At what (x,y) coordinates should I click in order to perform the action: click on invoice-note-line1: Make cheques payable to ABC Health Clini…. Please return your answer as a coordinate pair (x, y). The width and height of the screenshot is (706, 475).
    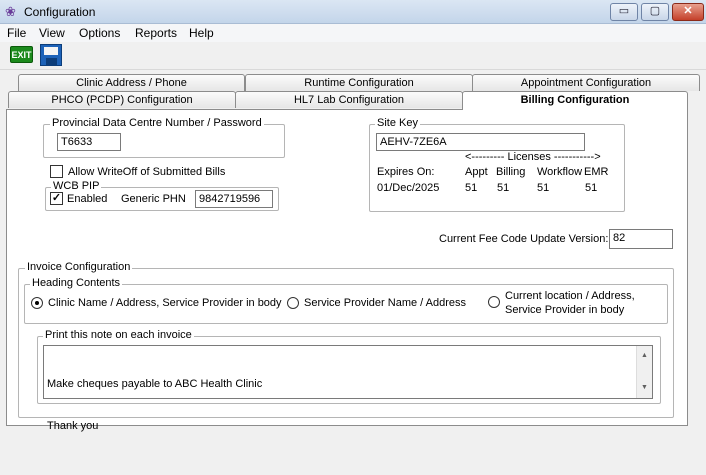
    Looking at the image, I should click on (155, 384).